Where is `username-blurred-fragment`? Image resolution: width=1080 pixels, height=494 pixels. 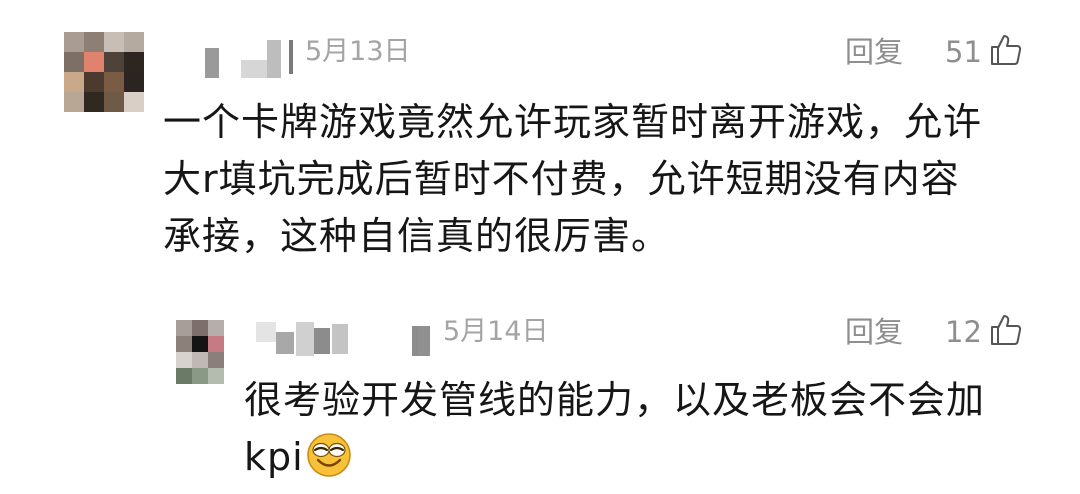
username-blurred-fragment is located at coordinates (424, 341).